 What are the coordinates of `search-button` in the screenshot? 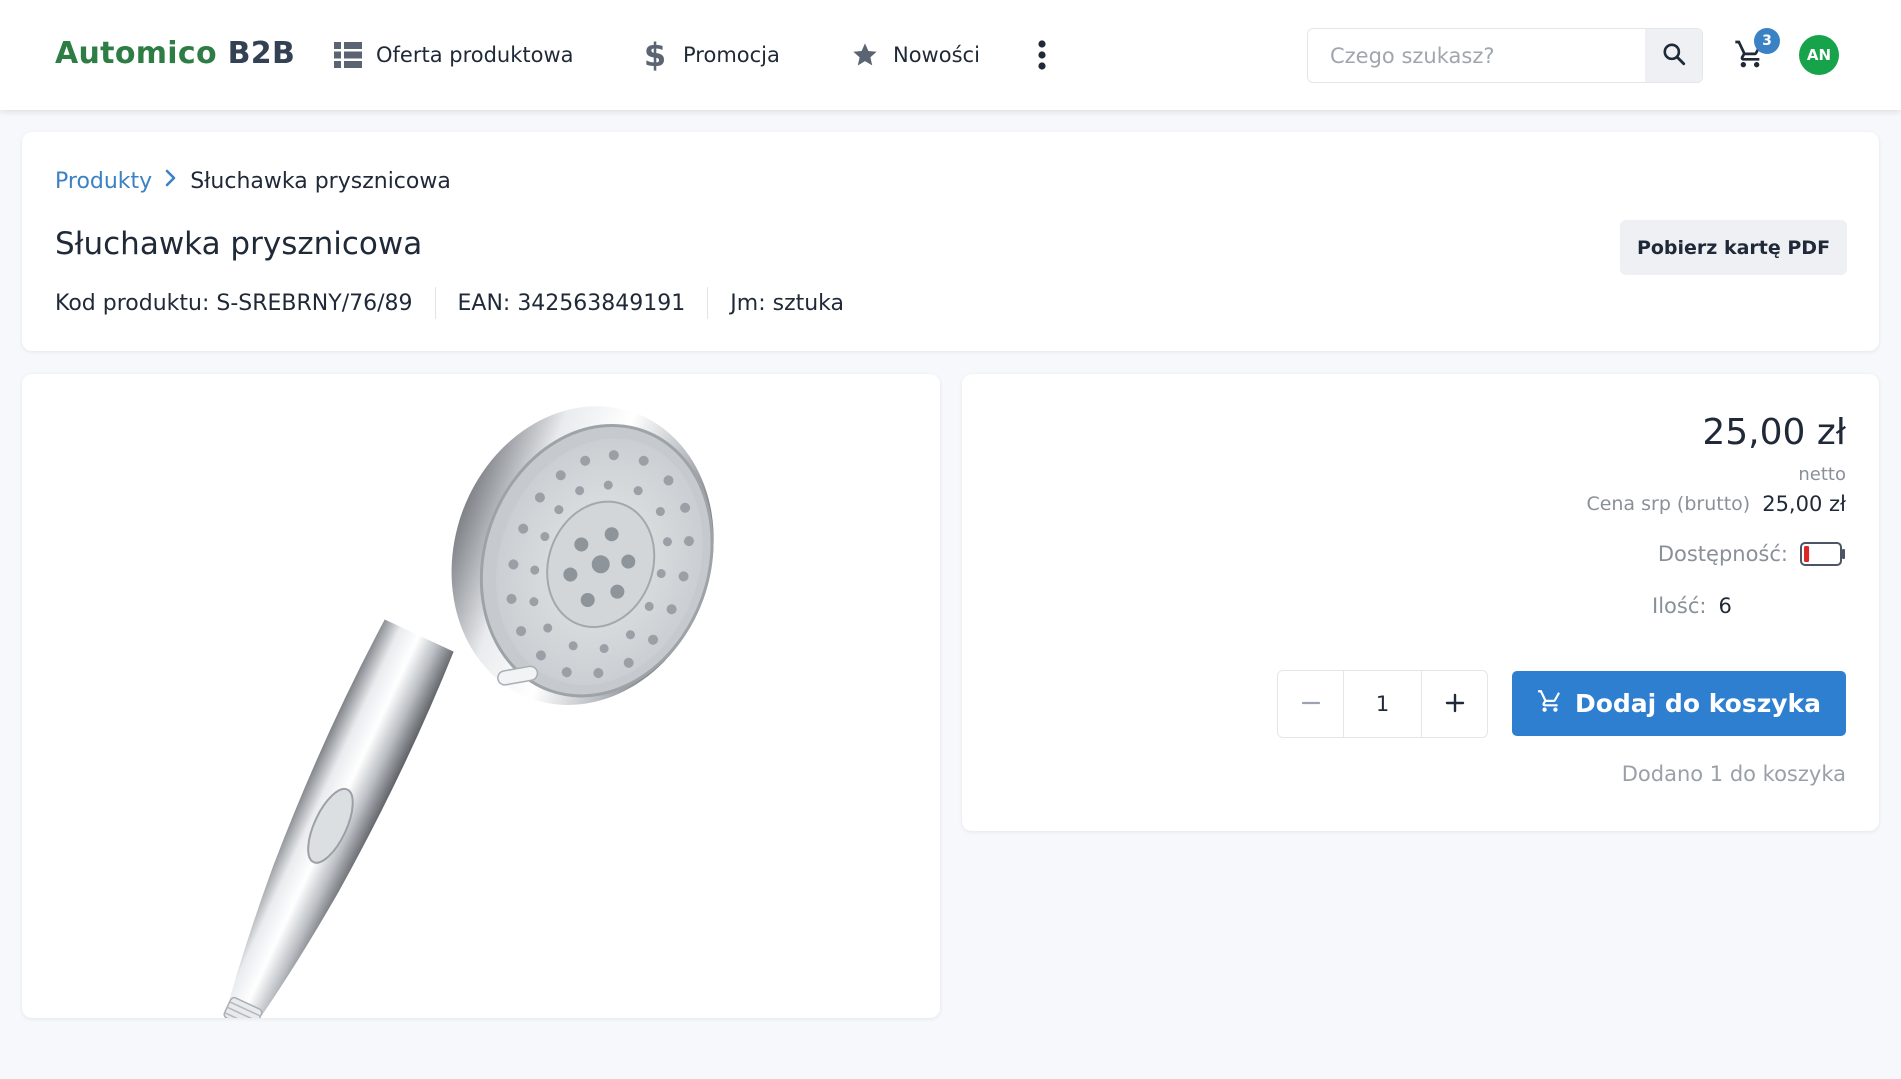 It's located at (1673, 55).